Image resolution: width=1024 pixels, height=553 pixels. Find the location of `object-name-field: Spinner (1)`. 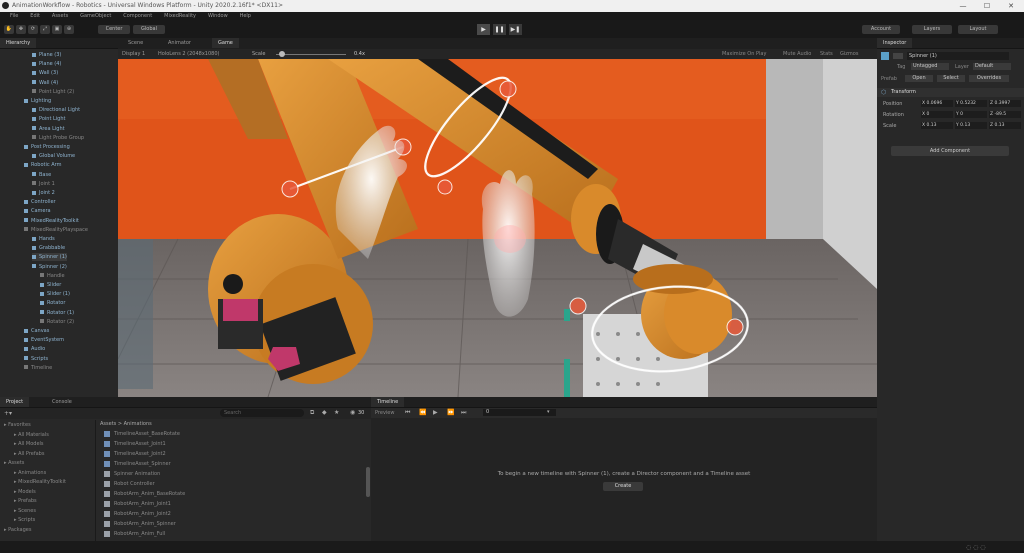

object-name-field: Spinner (1) is located at coordinates (958, 56).